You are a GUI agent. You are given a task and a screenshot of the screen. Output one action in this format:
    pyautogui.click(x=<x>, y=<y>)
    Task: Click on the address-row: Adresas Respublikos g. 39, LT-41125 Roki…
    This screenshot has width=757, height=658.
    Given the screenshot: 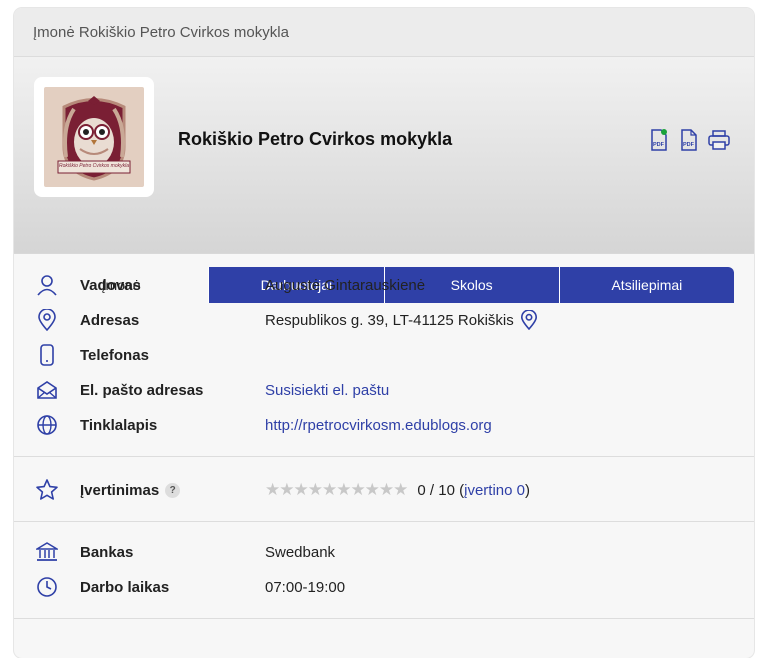 What is the action you would take?
    pyautogui.click(x=384, y=320)
    